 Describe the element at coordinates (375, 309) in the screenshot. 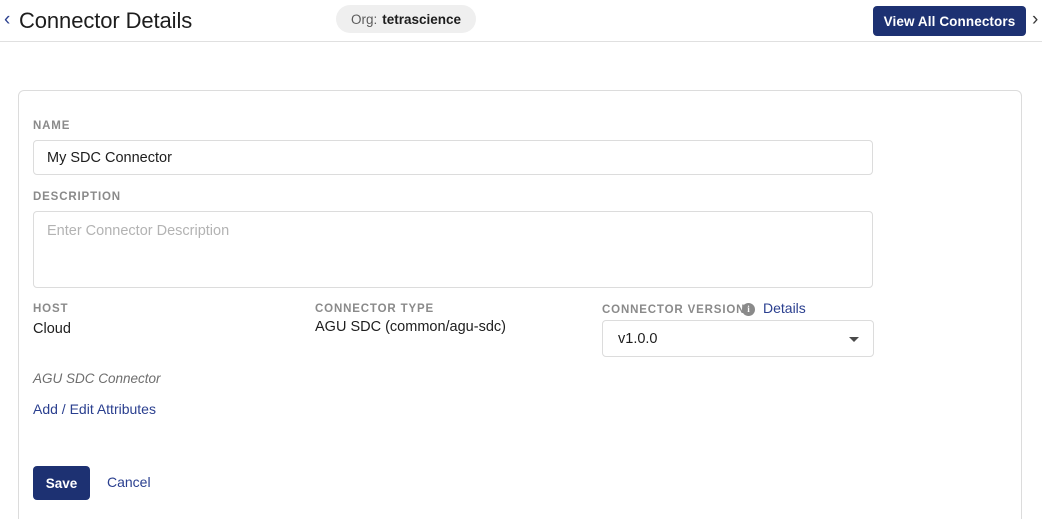

I see `connector-type-label: CONNECTOR TYPE` at that location.